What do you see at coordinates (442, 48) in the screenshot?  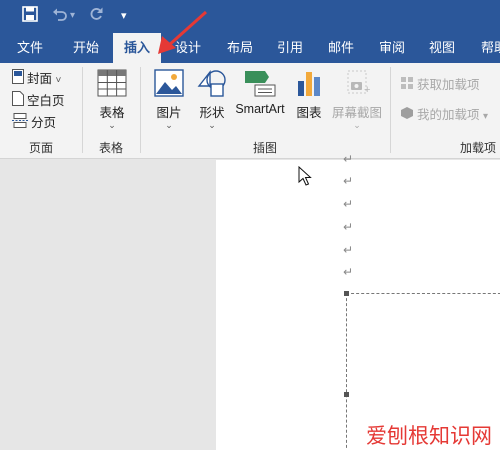 I see `tab-view: 视图` at bounding box center [442, 48].